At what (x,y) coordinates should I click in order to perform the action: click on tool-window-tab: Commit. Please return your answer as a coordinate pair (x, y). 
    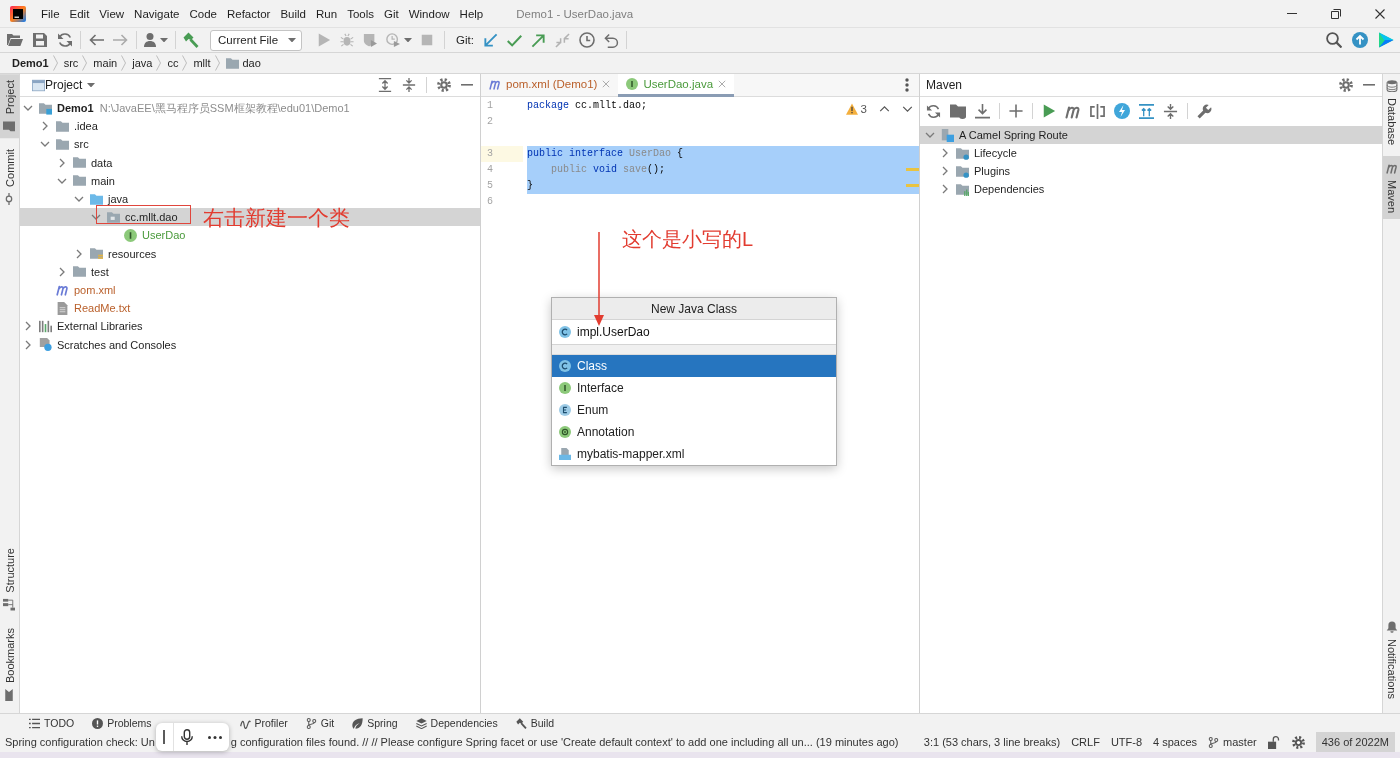
    Looking at the image, I should click on (9, 177).